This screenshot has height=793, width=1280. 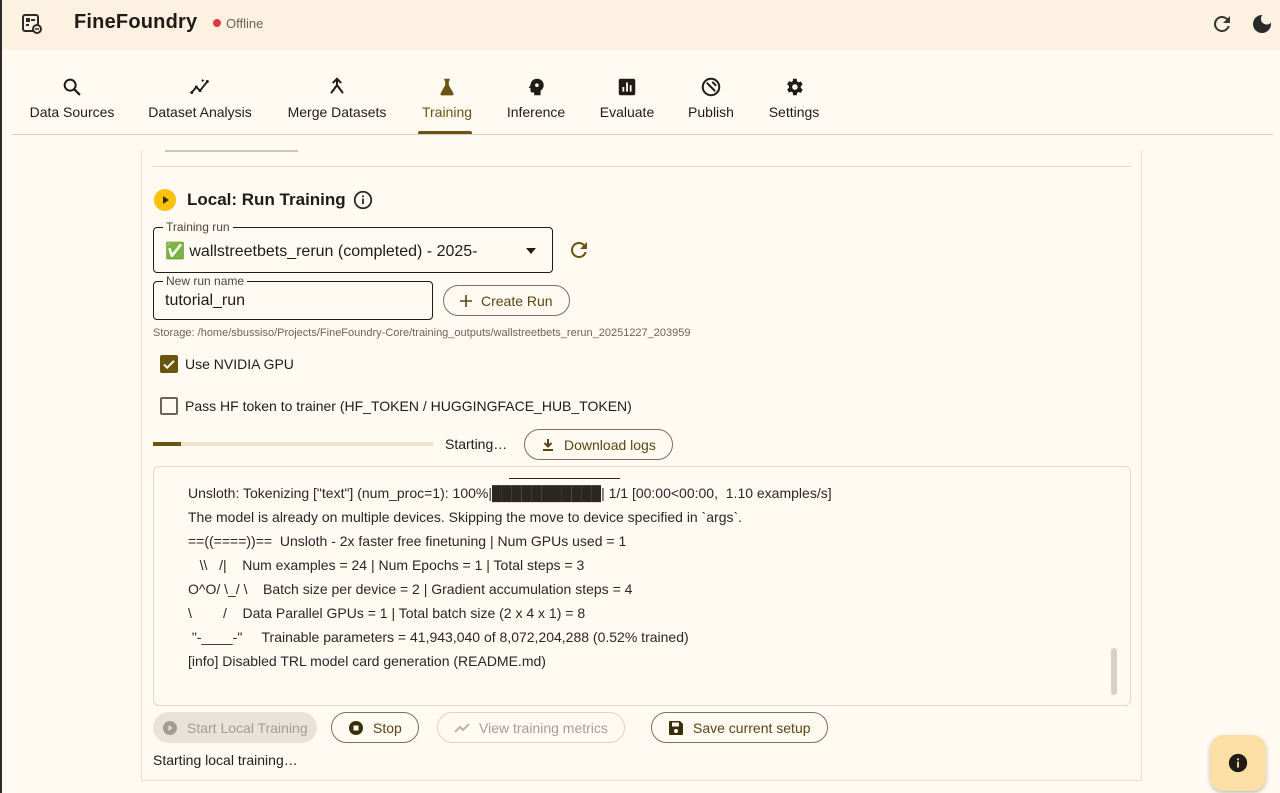 What do you see at coordinates (205, 281) in the screenshot?
I see `new-run-name-label: New run name` at bounding box center [205, 281].